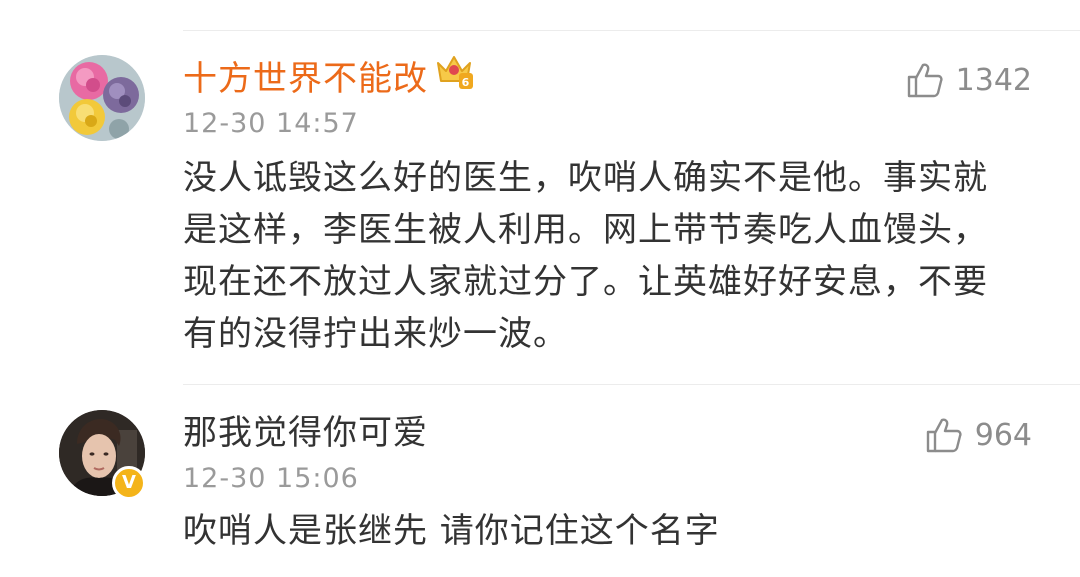 The width and height of the screenshot is (1080, 577). I want to click on previous-comment-fragment, so click(273, 2).